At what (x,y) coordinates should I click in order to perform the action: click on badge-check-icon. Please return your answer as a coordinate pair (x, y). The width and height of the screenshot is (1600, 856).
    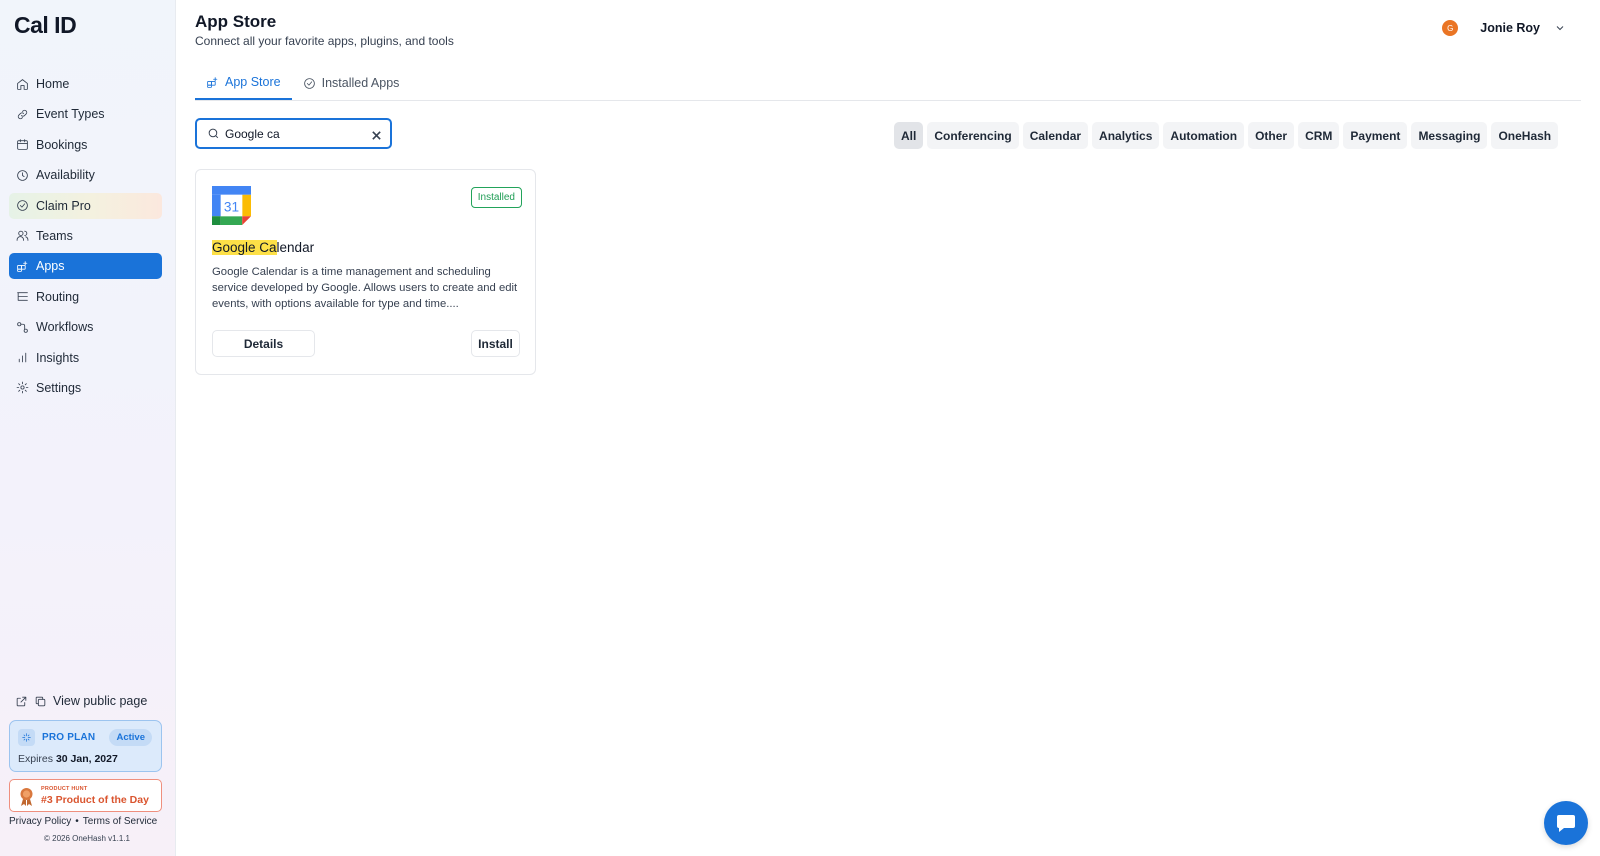
    Looking at the image, I should click on (22, 205).